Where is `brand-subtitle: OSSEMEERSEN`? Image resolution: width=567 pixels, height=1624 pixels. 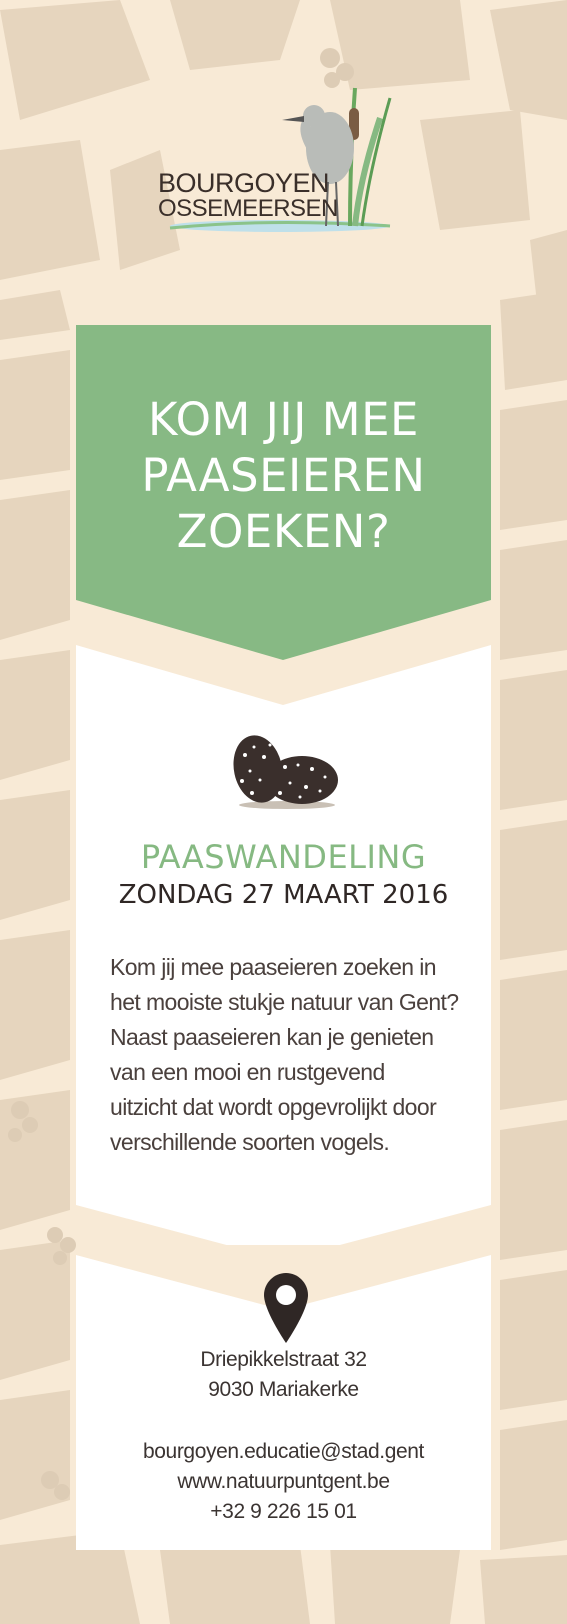 brand-subtitle: OSSEMEERSEN is located at coordinates (248, 208).